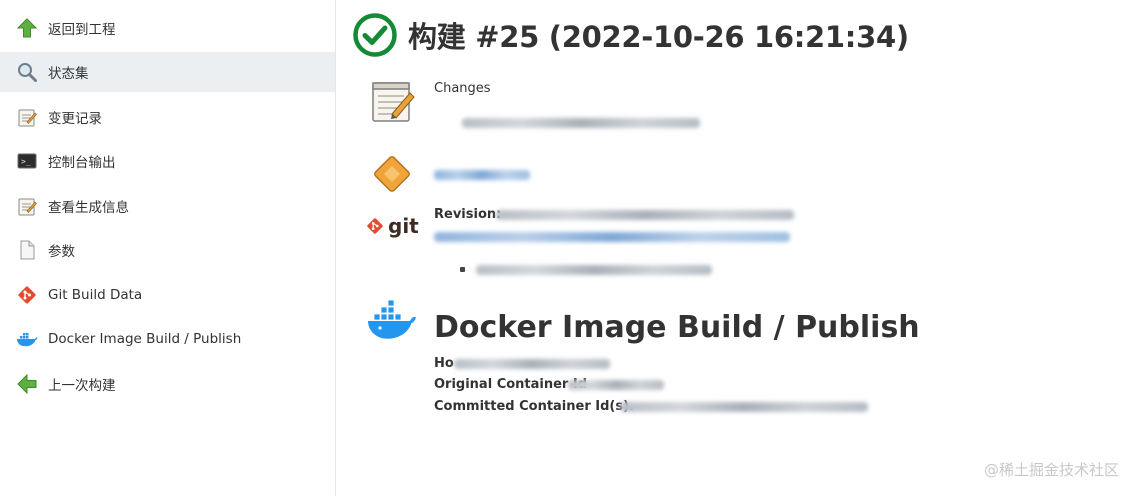 The height and width of the screenshot is (496, 1135). What do you see at coordinates (88, 208) in the screenshot?
I see `sidebar-item-label: 查看生成信息` at bounding box center [88, 208].